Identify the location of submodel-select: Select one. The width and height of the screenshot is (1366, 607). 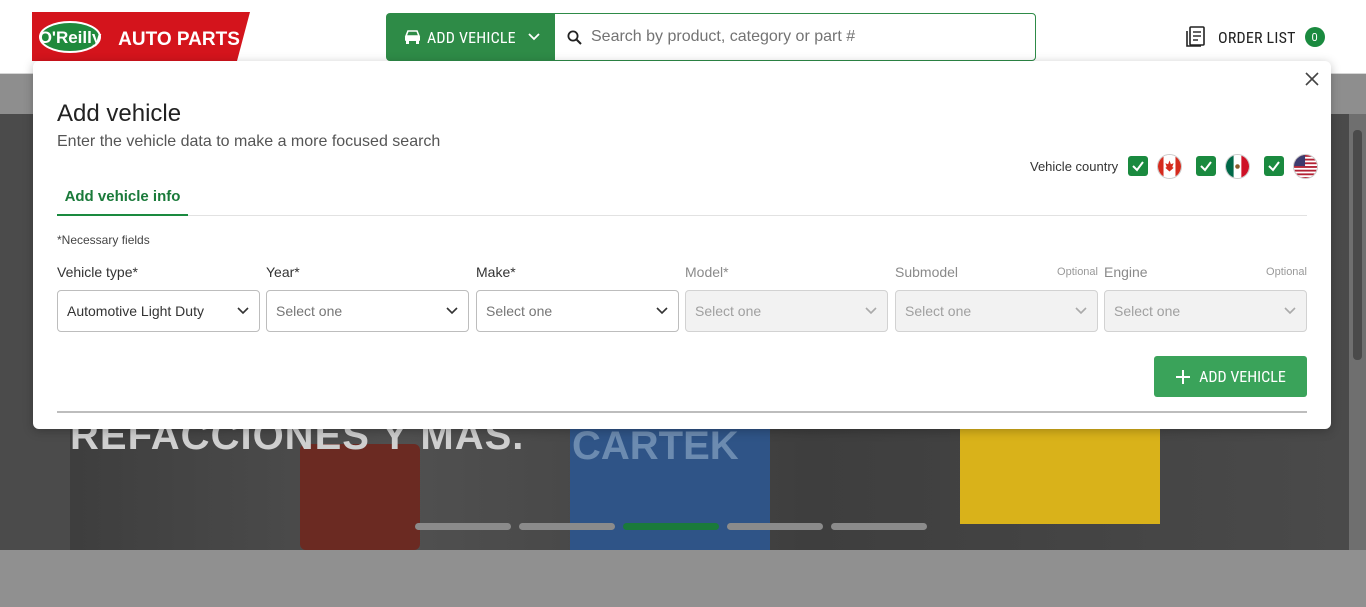
(996, 311).